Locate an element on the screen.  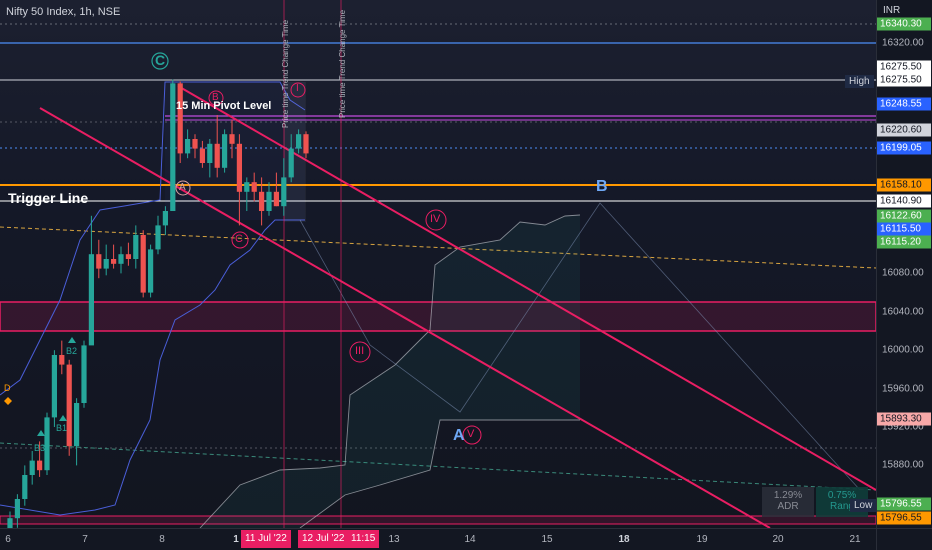
wave-a-big-label: A is located at coordinates (459, 435).